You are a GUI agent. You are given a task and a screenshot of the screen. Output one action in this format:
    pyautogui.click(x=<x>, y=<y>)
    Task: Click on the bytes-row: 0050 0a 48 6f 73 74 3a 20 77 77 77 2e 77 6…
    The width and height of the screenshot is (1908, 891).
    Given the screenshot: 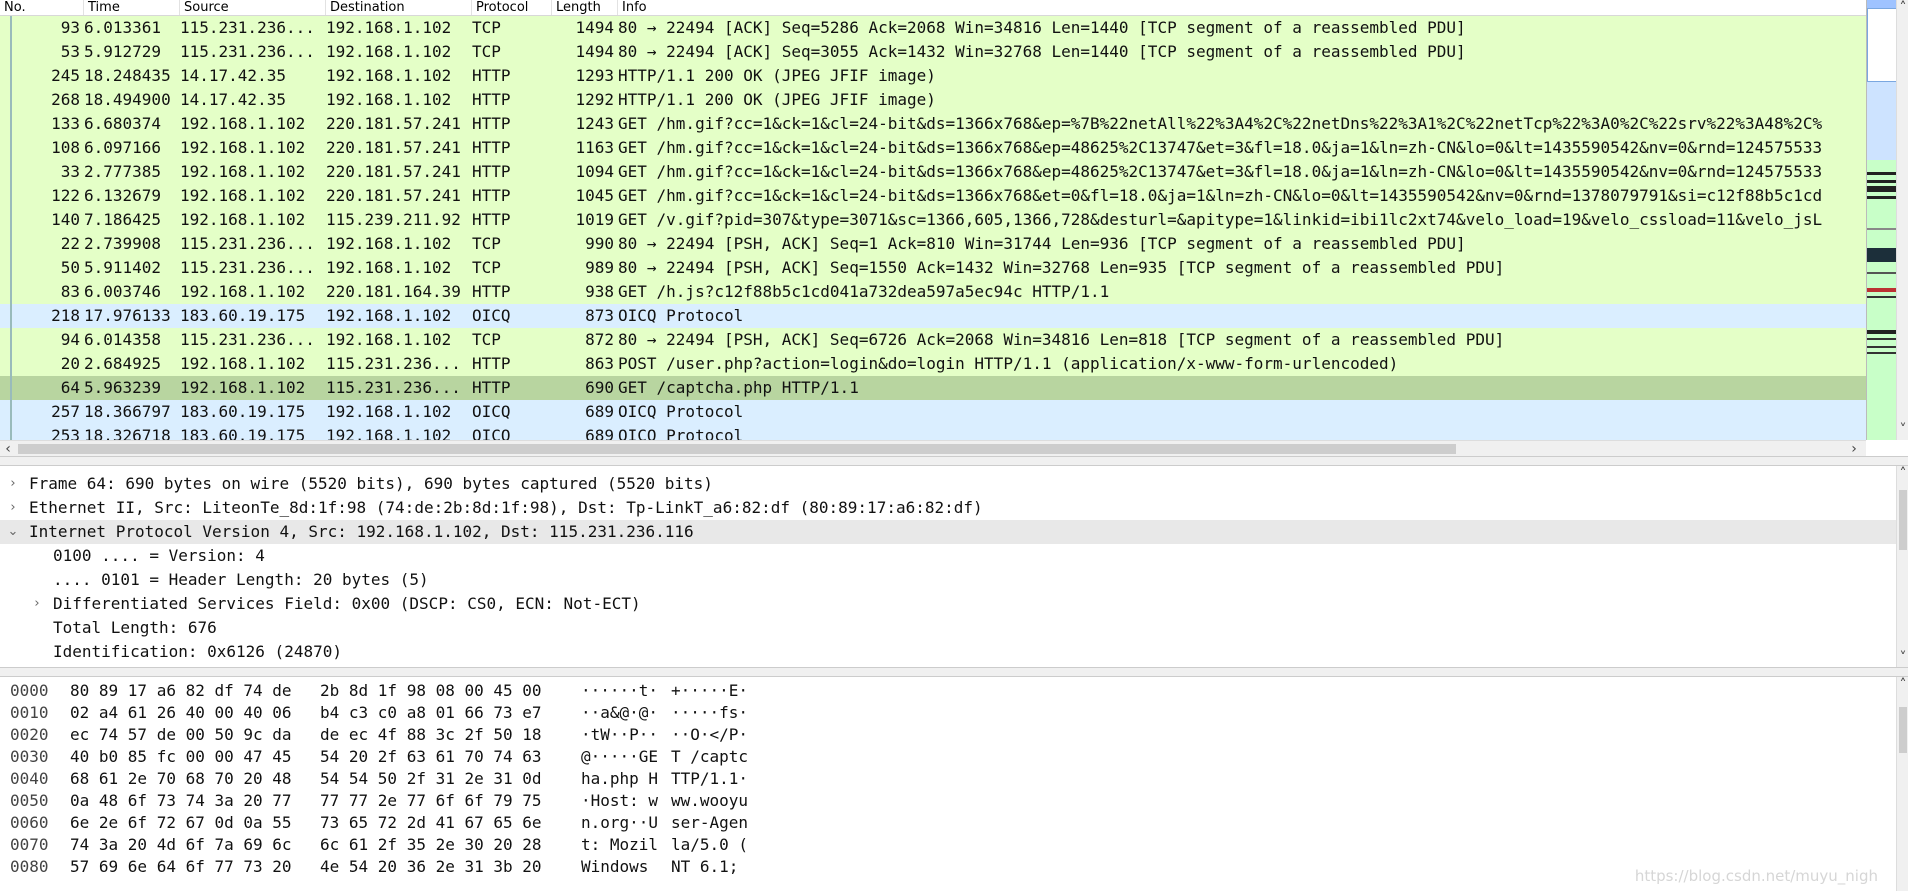 What is the action you would take?
    pyautogui.click(x=450, y=801)
    